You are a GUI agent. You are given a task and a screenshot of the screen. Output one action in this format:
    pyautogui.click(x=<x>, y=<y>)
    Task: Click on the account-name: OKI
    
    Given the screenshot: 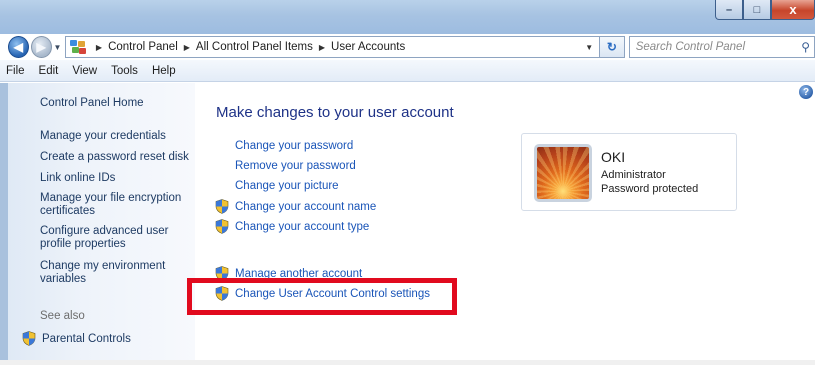 What is the action you would take?
    pyautogui.click(x=613, y=157)
    